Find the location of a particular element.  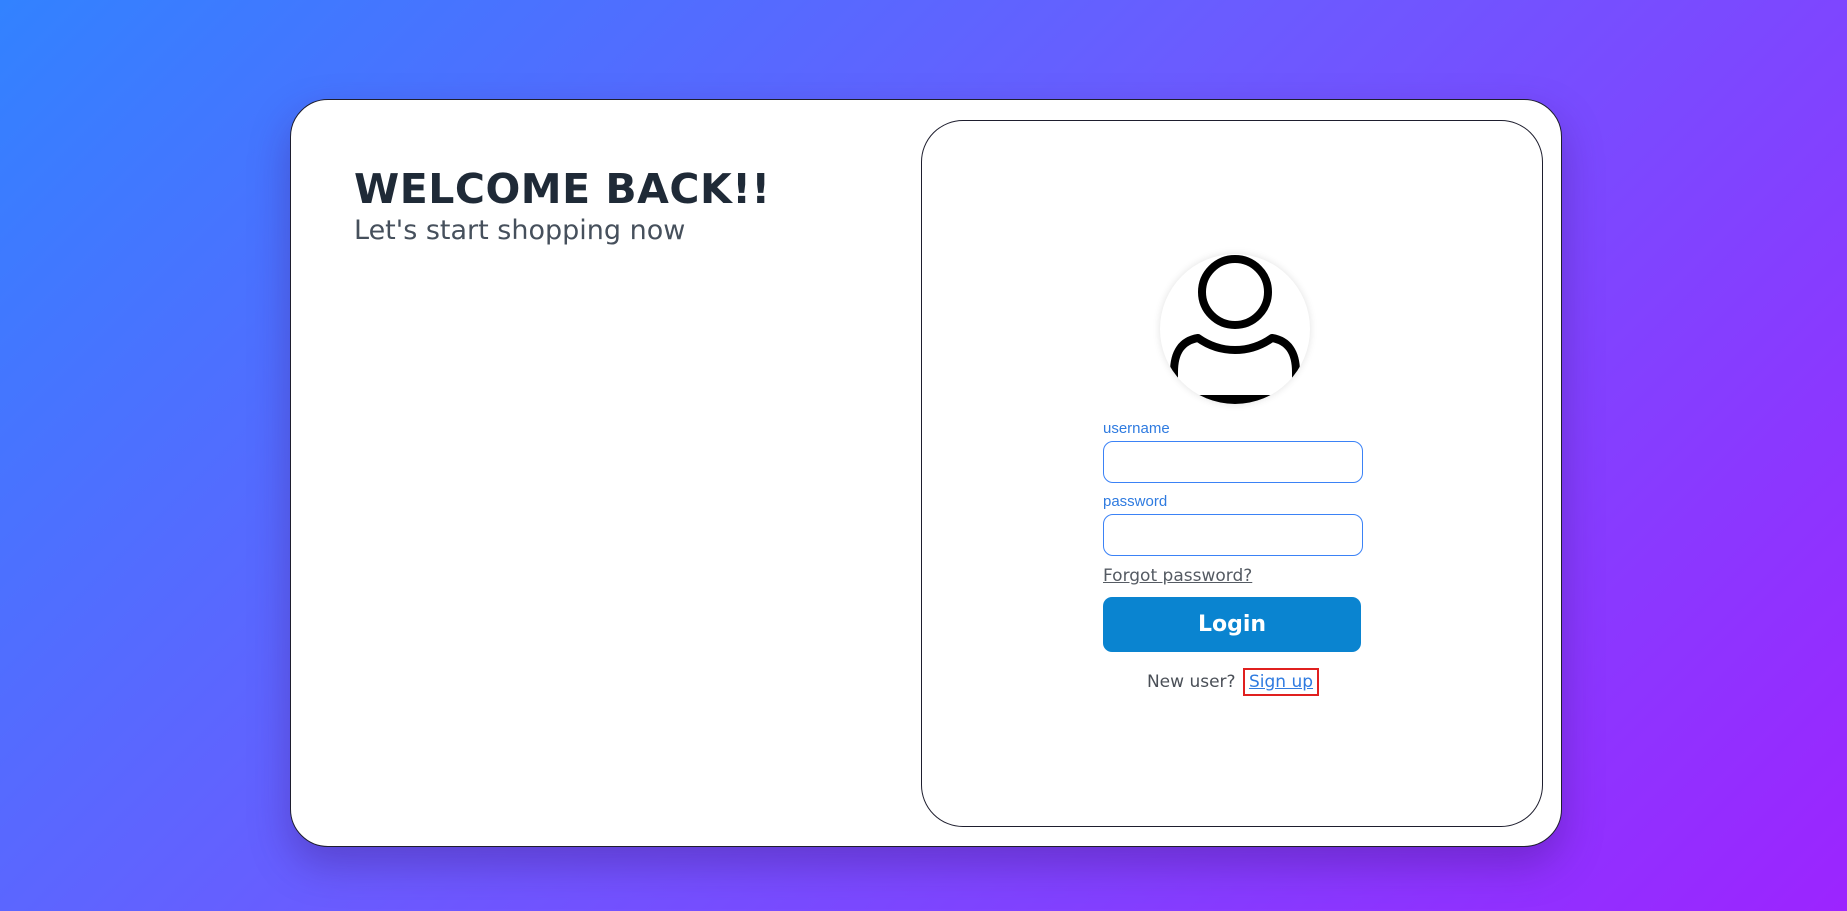

new-user-text: New user? is located at coordinates (1191, 682).